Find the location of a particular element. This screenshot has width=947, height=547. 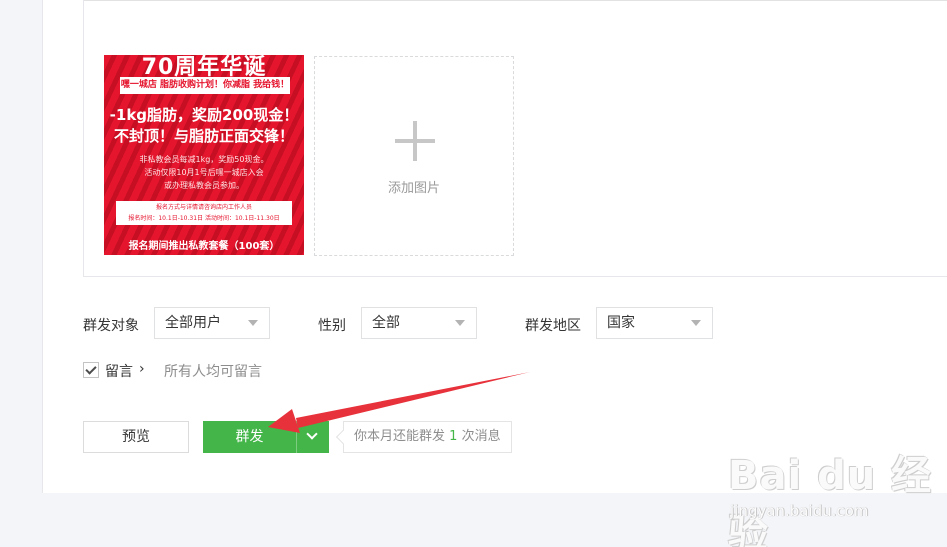

quota-tooltip: 你本月还能群发 1 次消息 is located at coordinates (427, 437).